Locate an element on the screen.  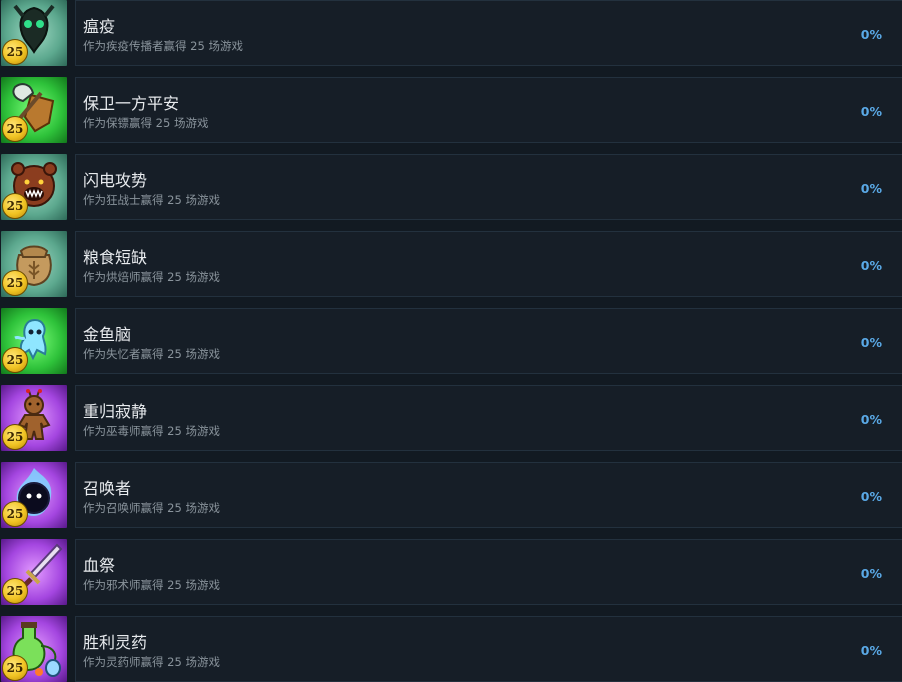
achievement-row: 25 召唤者 作为召唤师赢得 25 场游戏 0% is located at coordinates (451, 495).